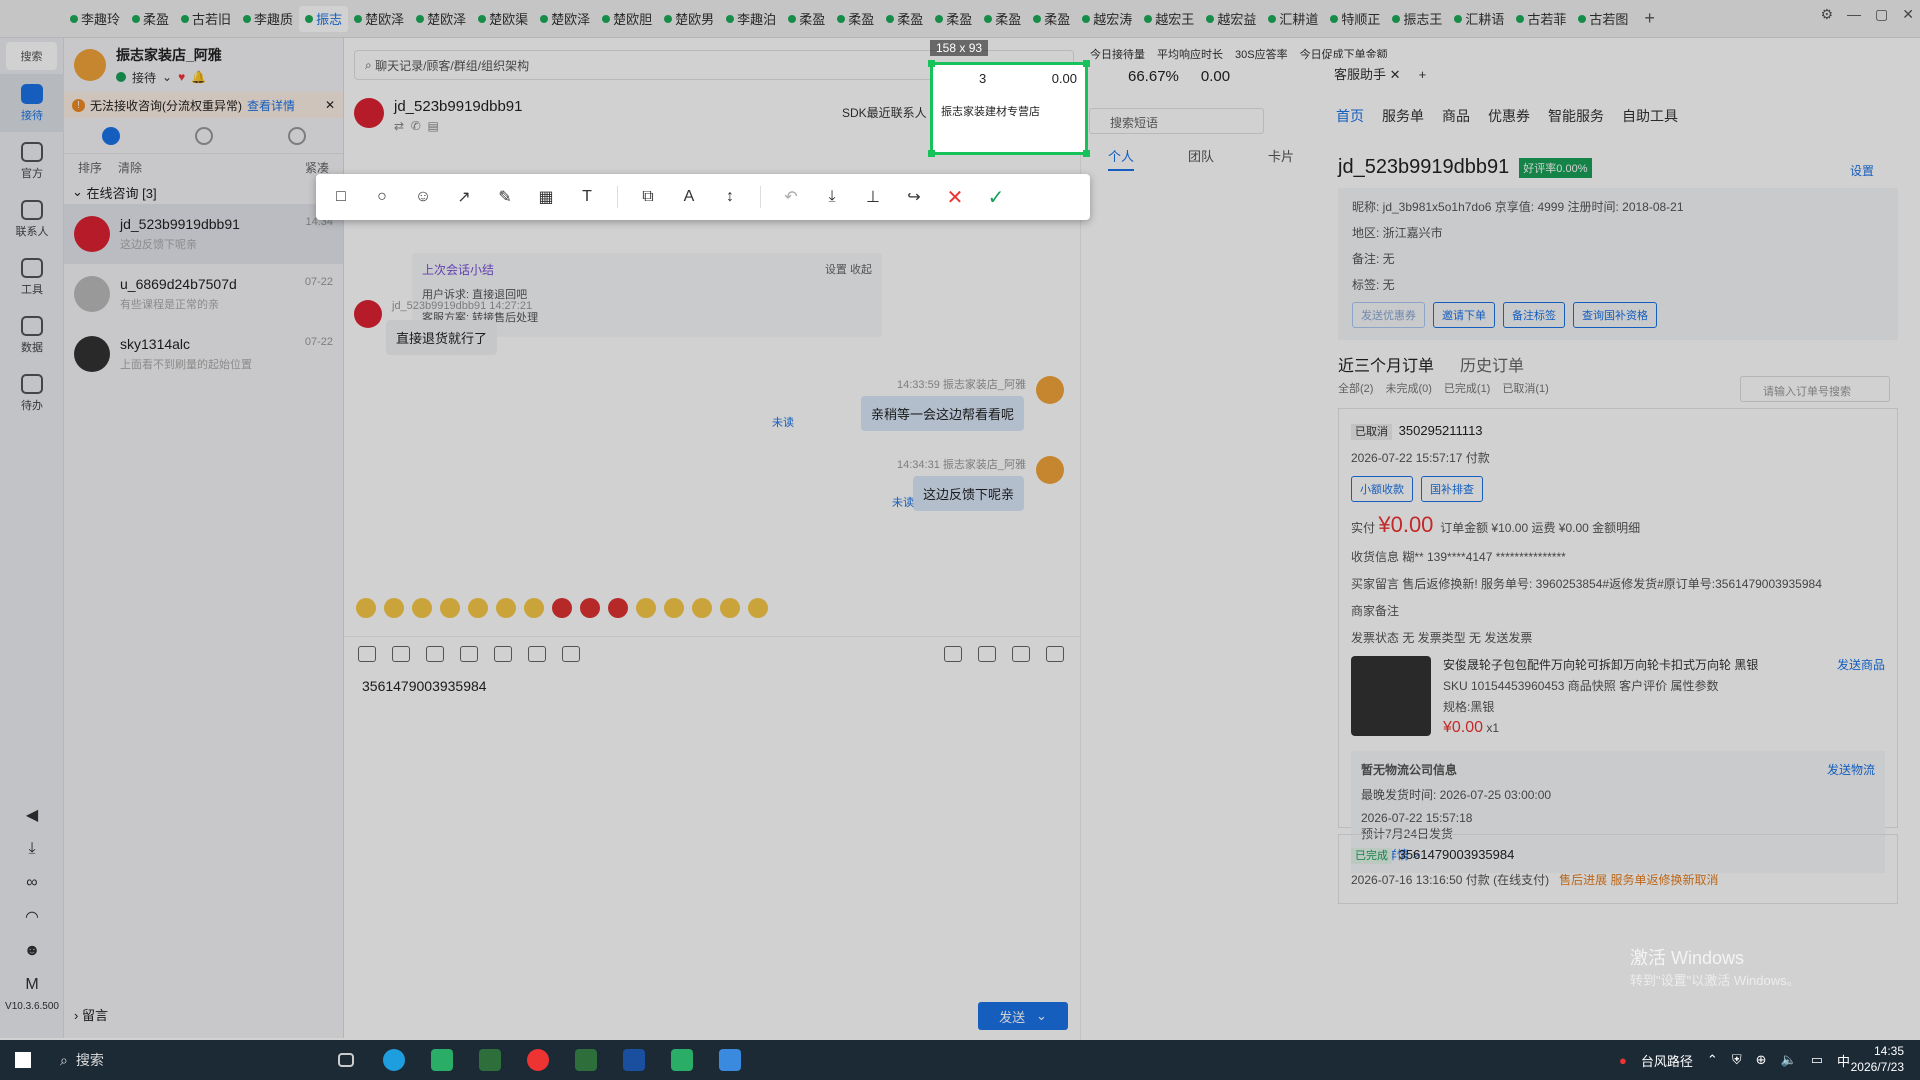 This screenshot has height=1080, width=1920. I want to click on tab-item: 古若图, so click(1603, 19).